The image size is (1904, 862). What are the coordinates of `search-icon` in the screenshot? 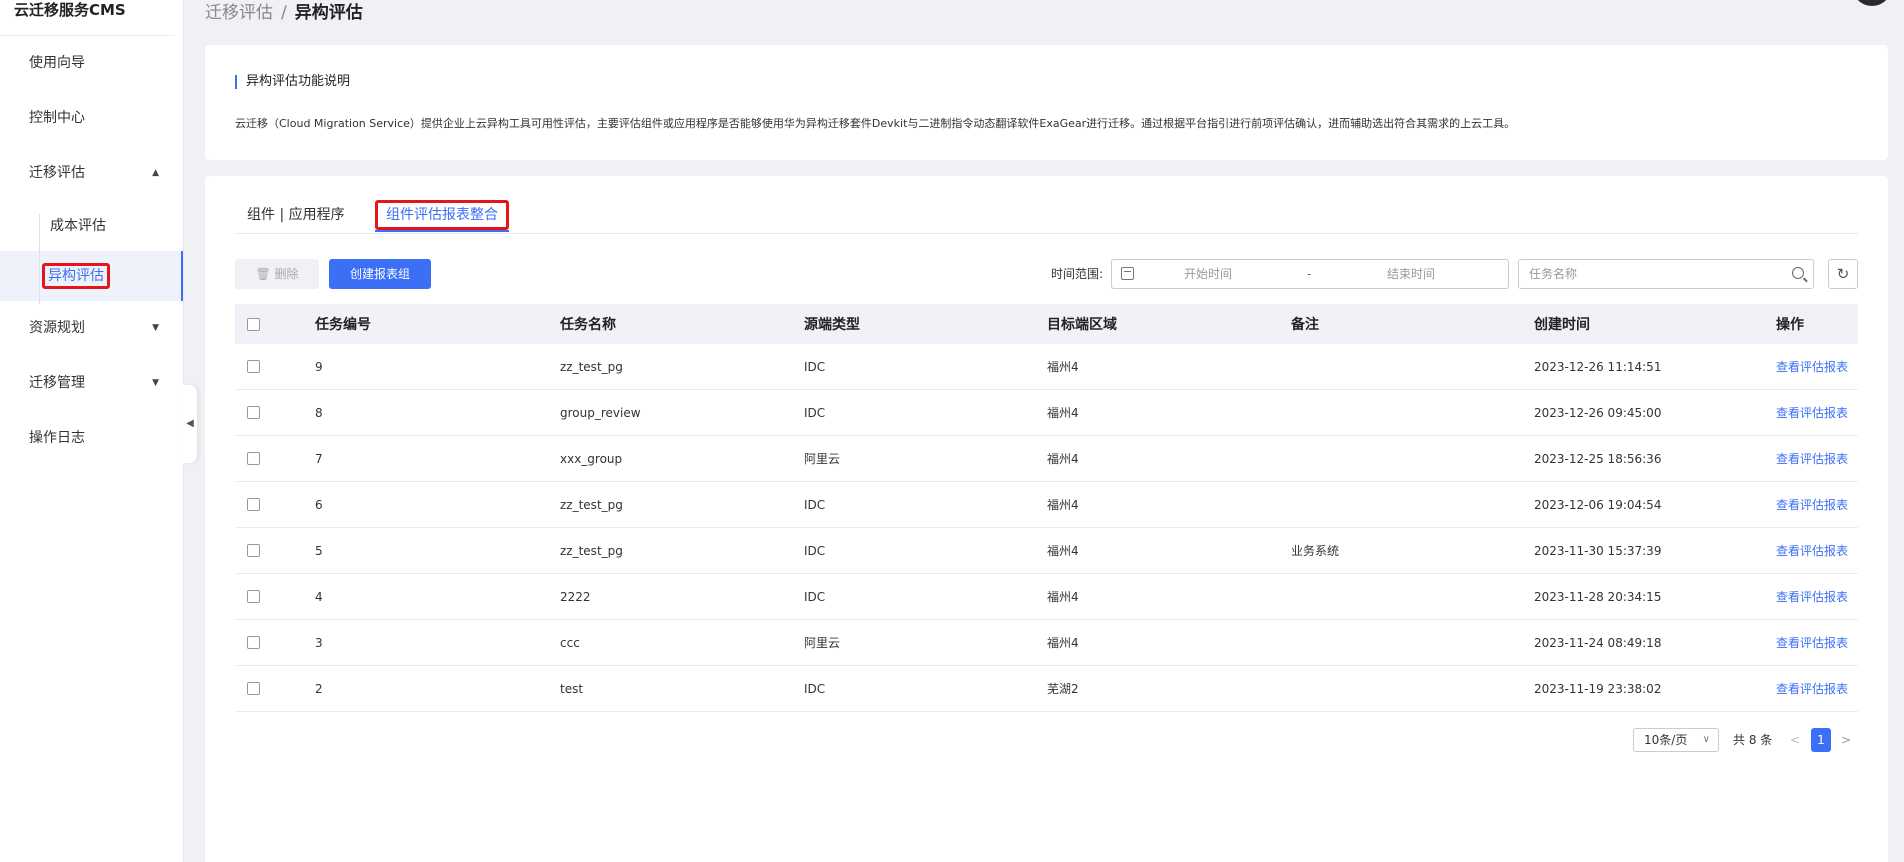 It's located at (1798, 273).